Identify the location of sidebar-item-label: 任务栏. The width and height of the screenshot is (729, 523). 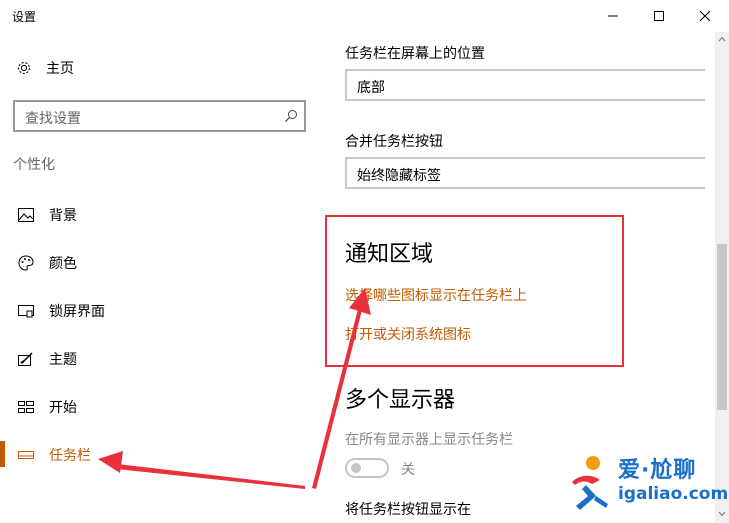
(70, 456).